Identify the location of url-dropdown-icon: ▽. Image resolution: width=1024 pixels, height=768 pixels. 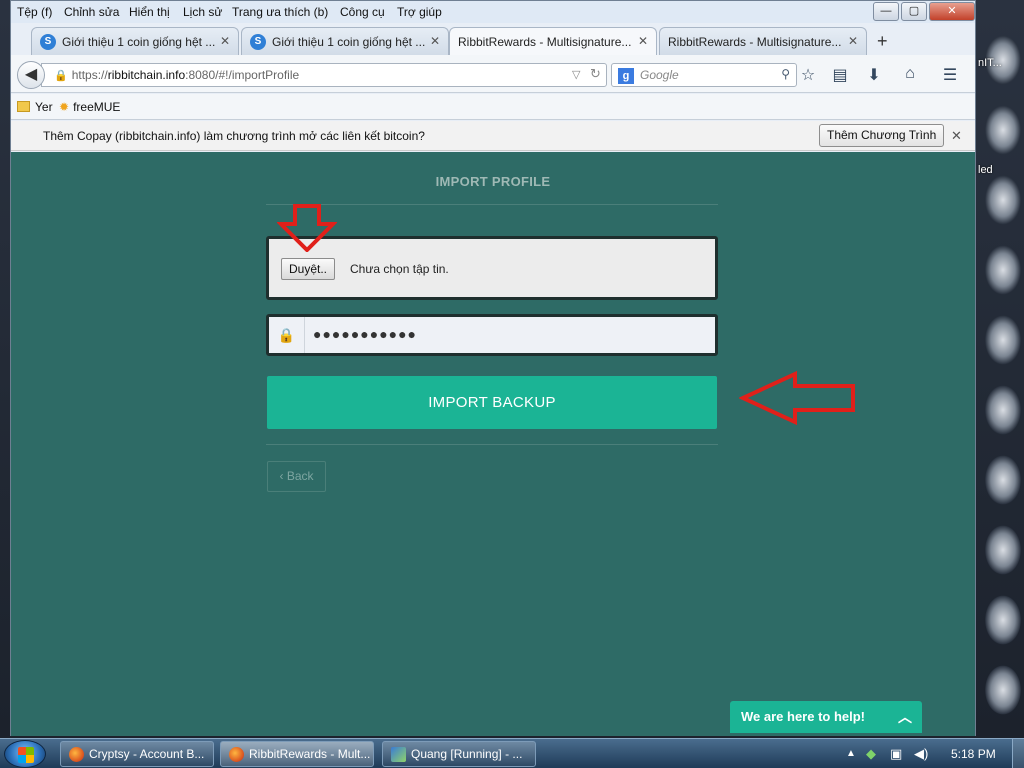
(576, 74).